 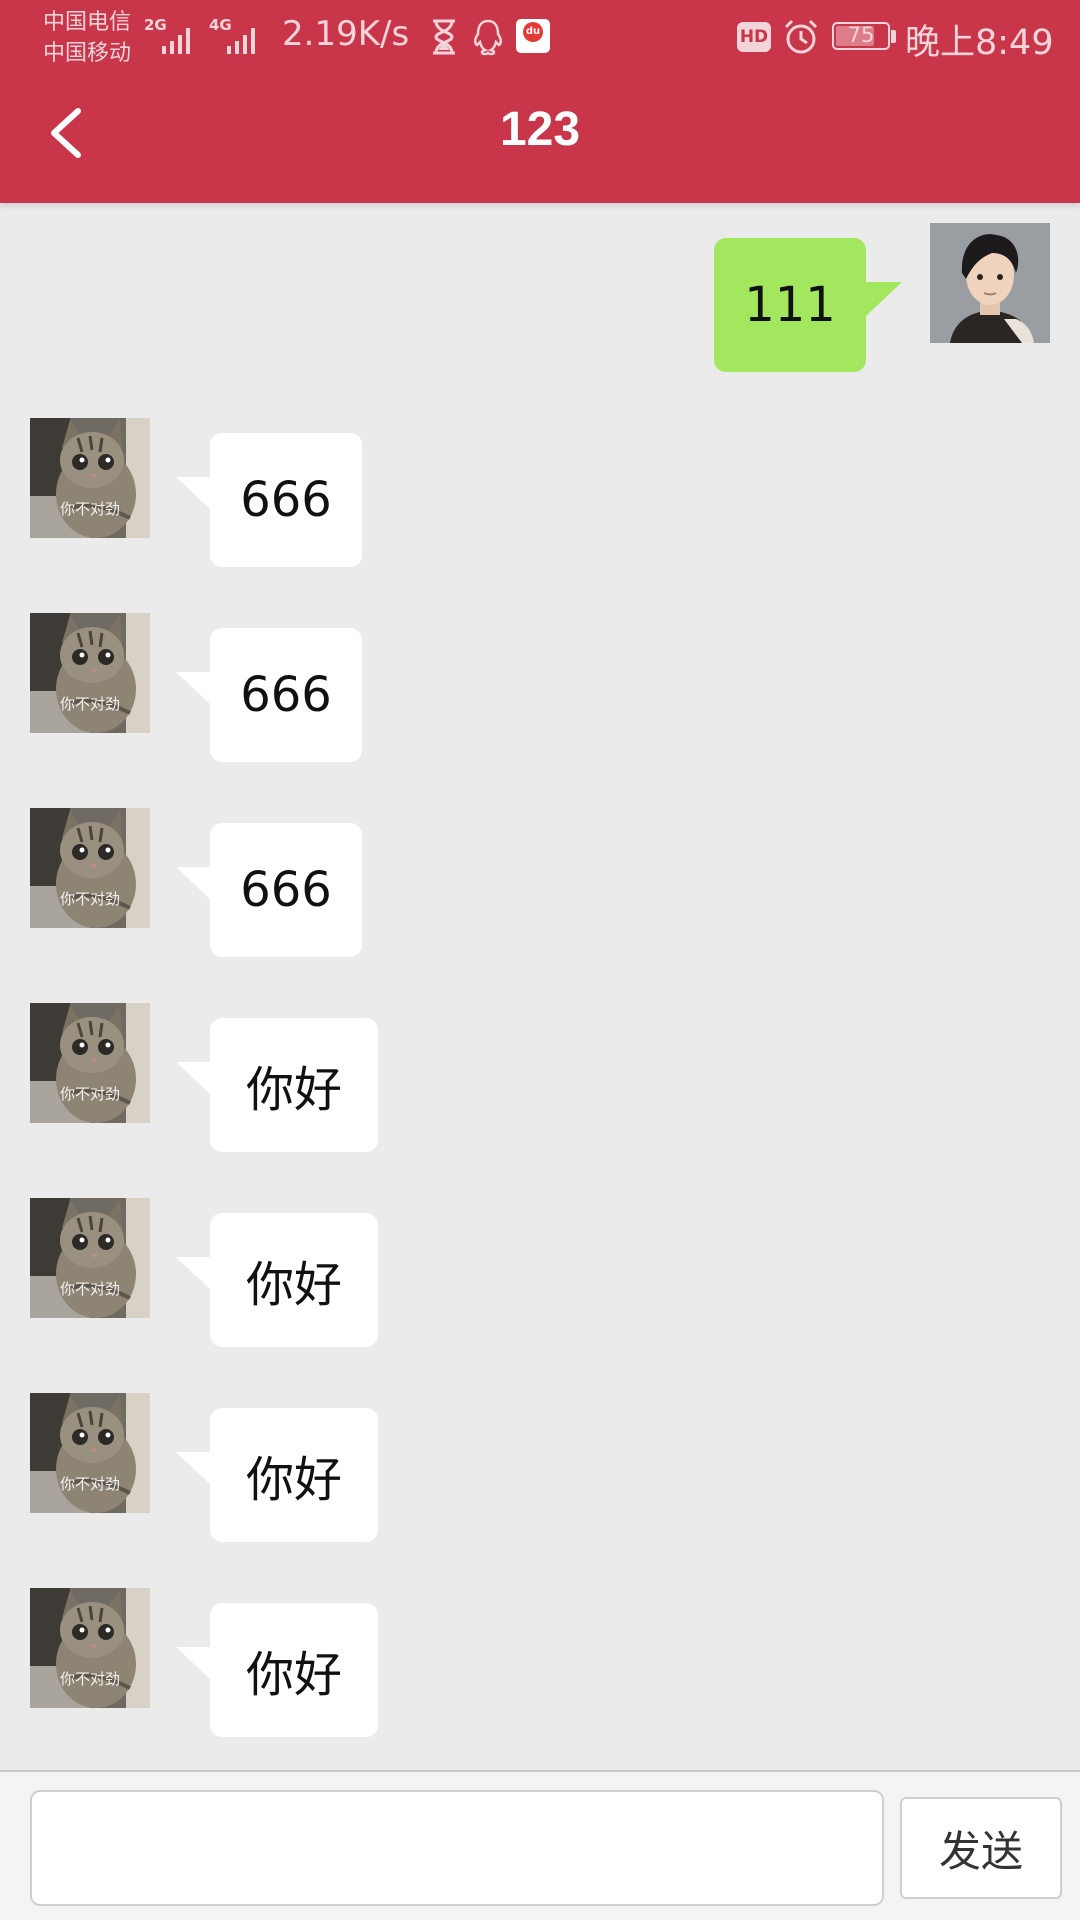 I want to click on qq-icon, so click(x=488, y=37).